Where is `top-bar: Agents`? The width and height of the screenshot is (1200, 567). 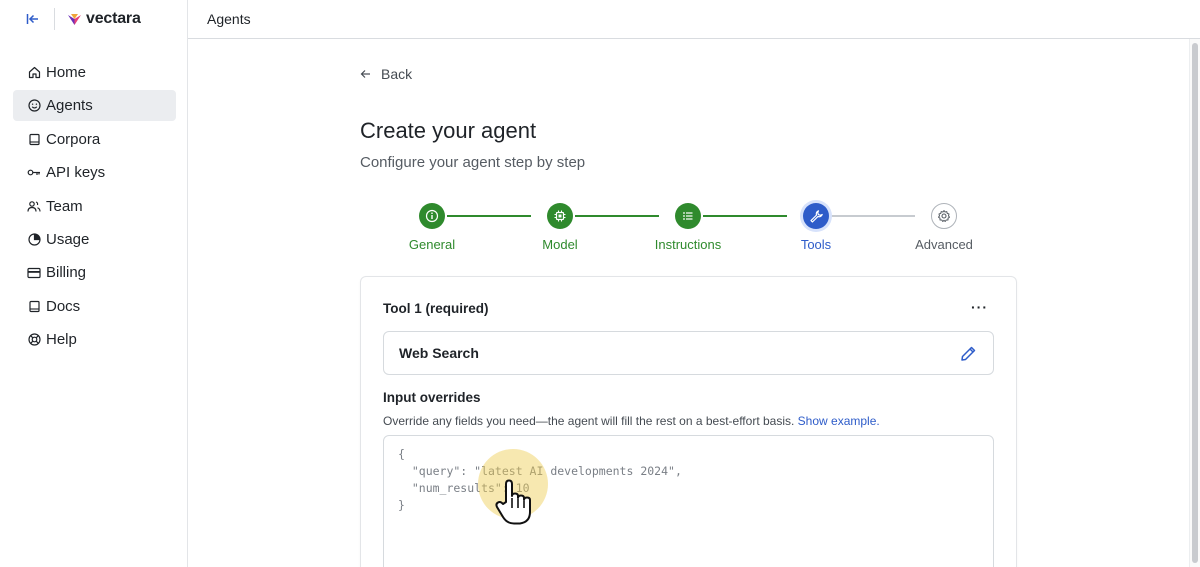 top-bar: Agents is located at coordinates (694, 19).